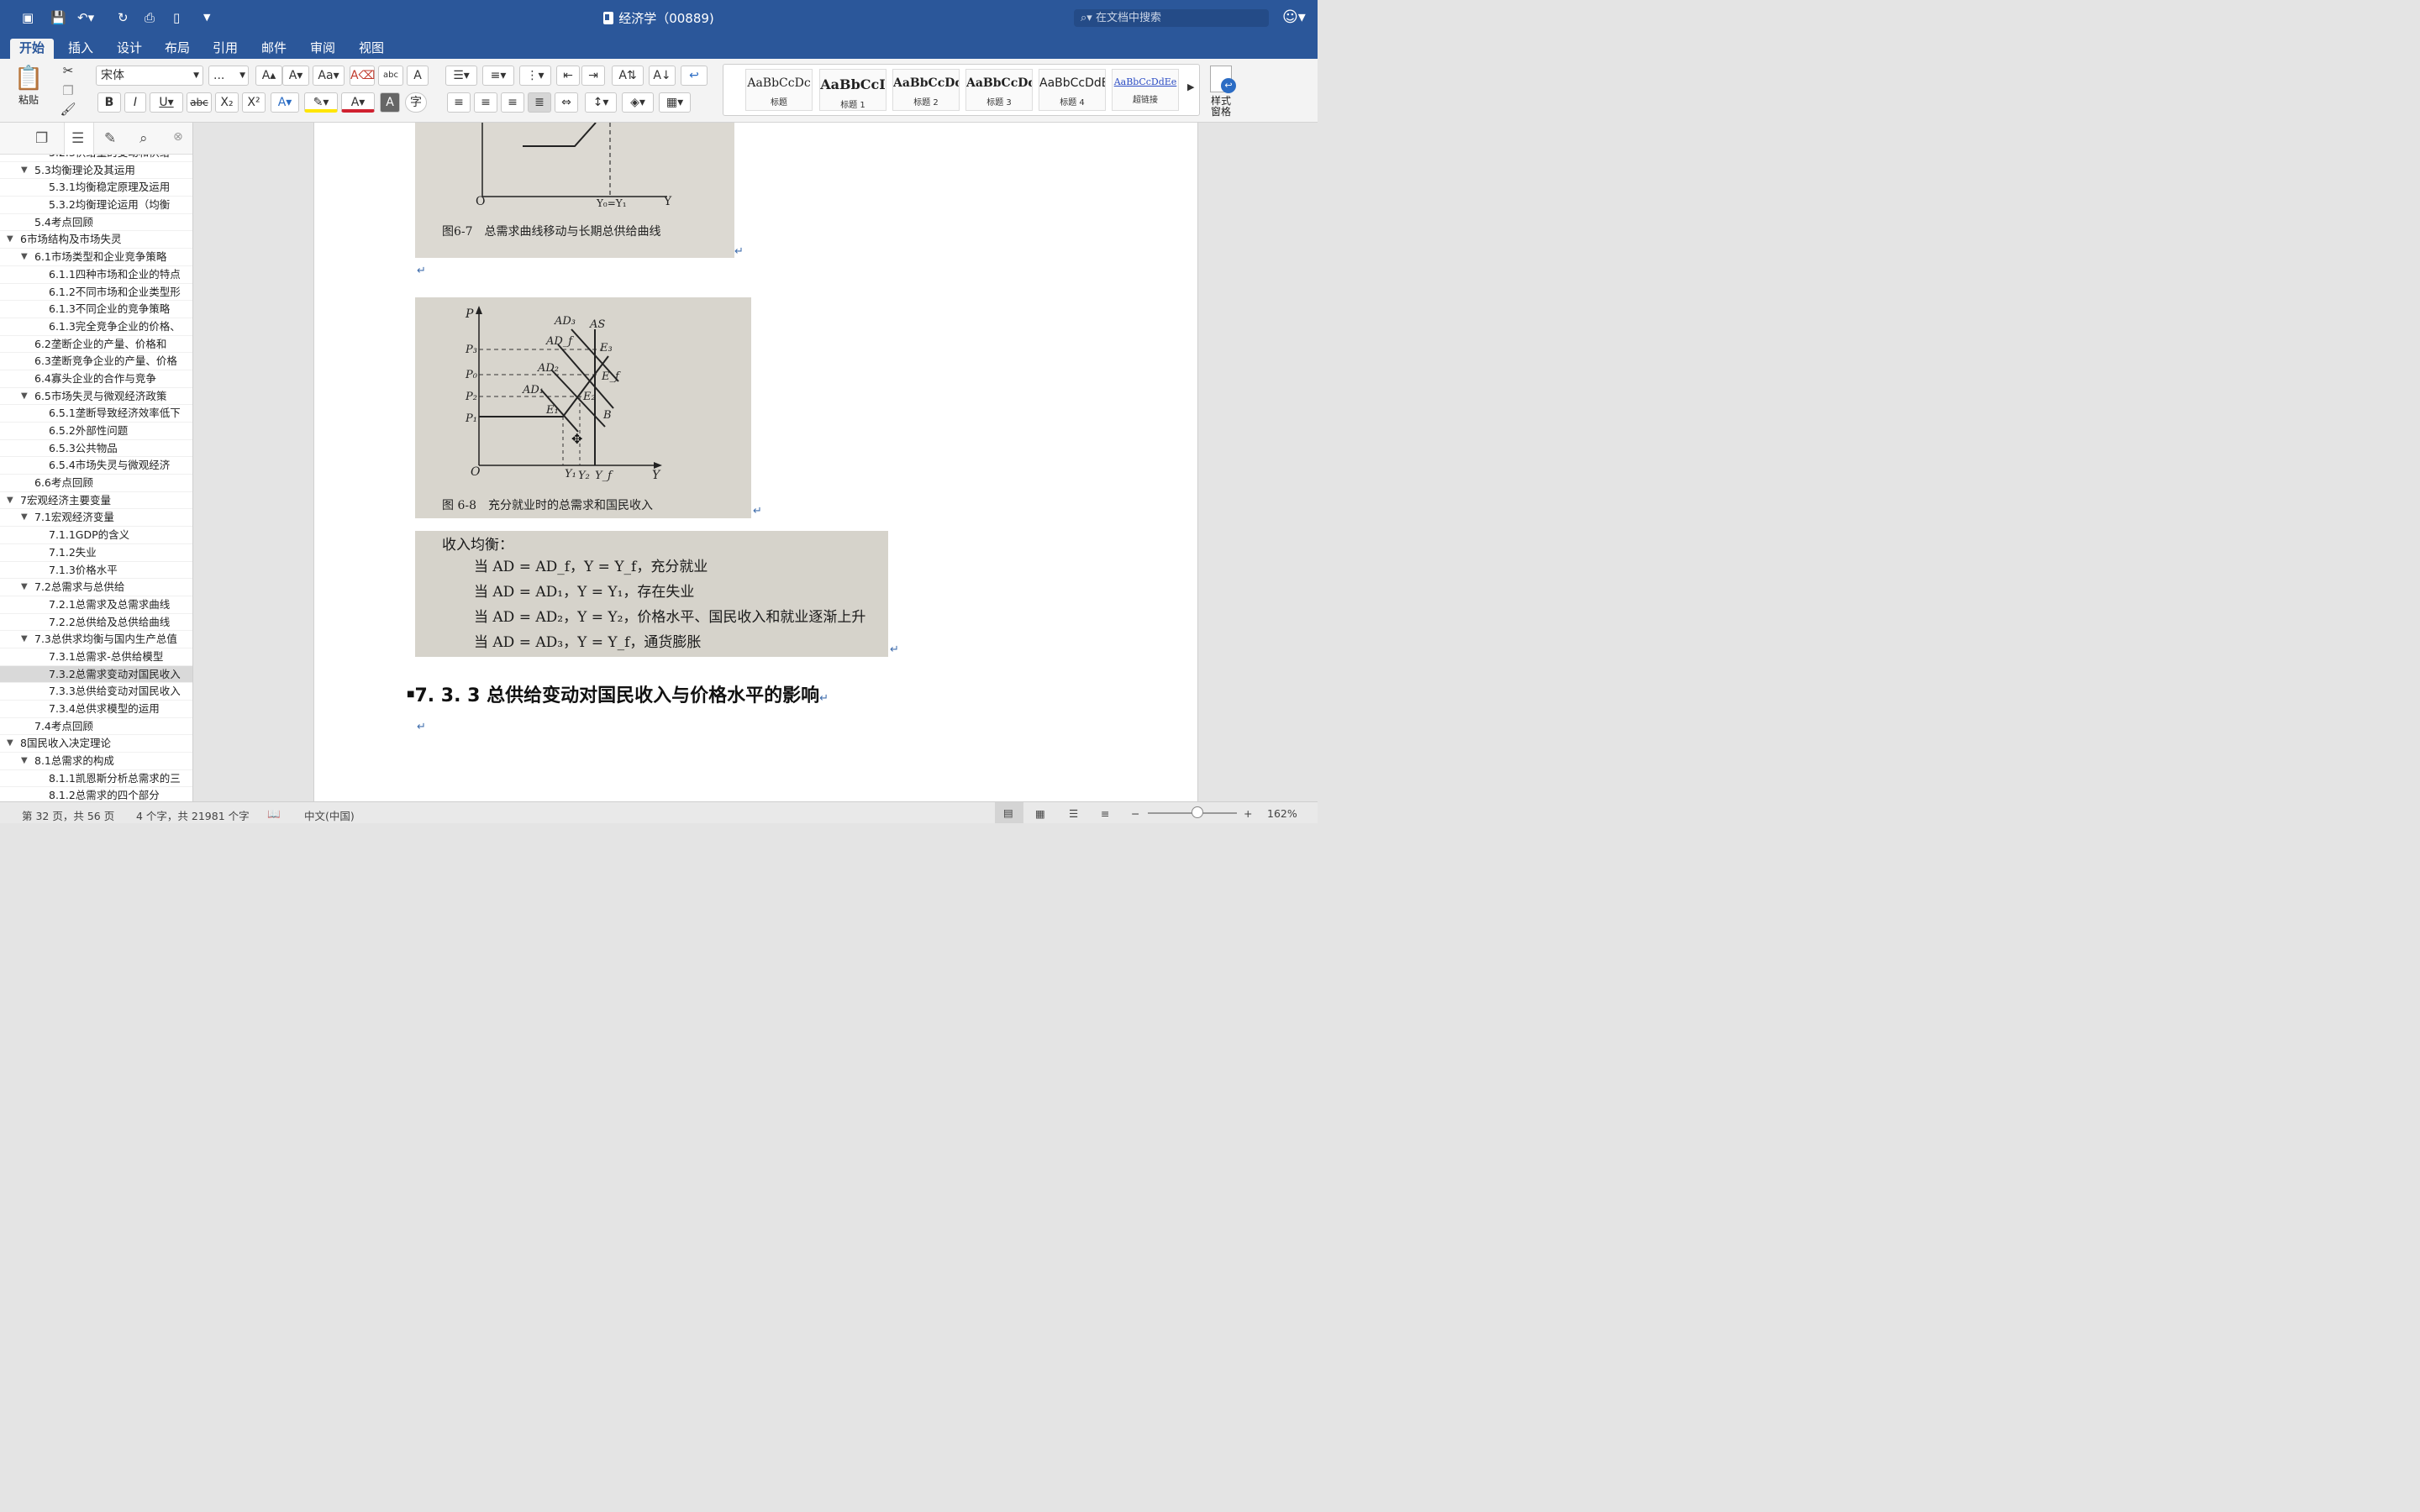 The width and height of the screenshot is (2420, 1512). I want to click on font-size-select: ... ▼, so click(228, 76).